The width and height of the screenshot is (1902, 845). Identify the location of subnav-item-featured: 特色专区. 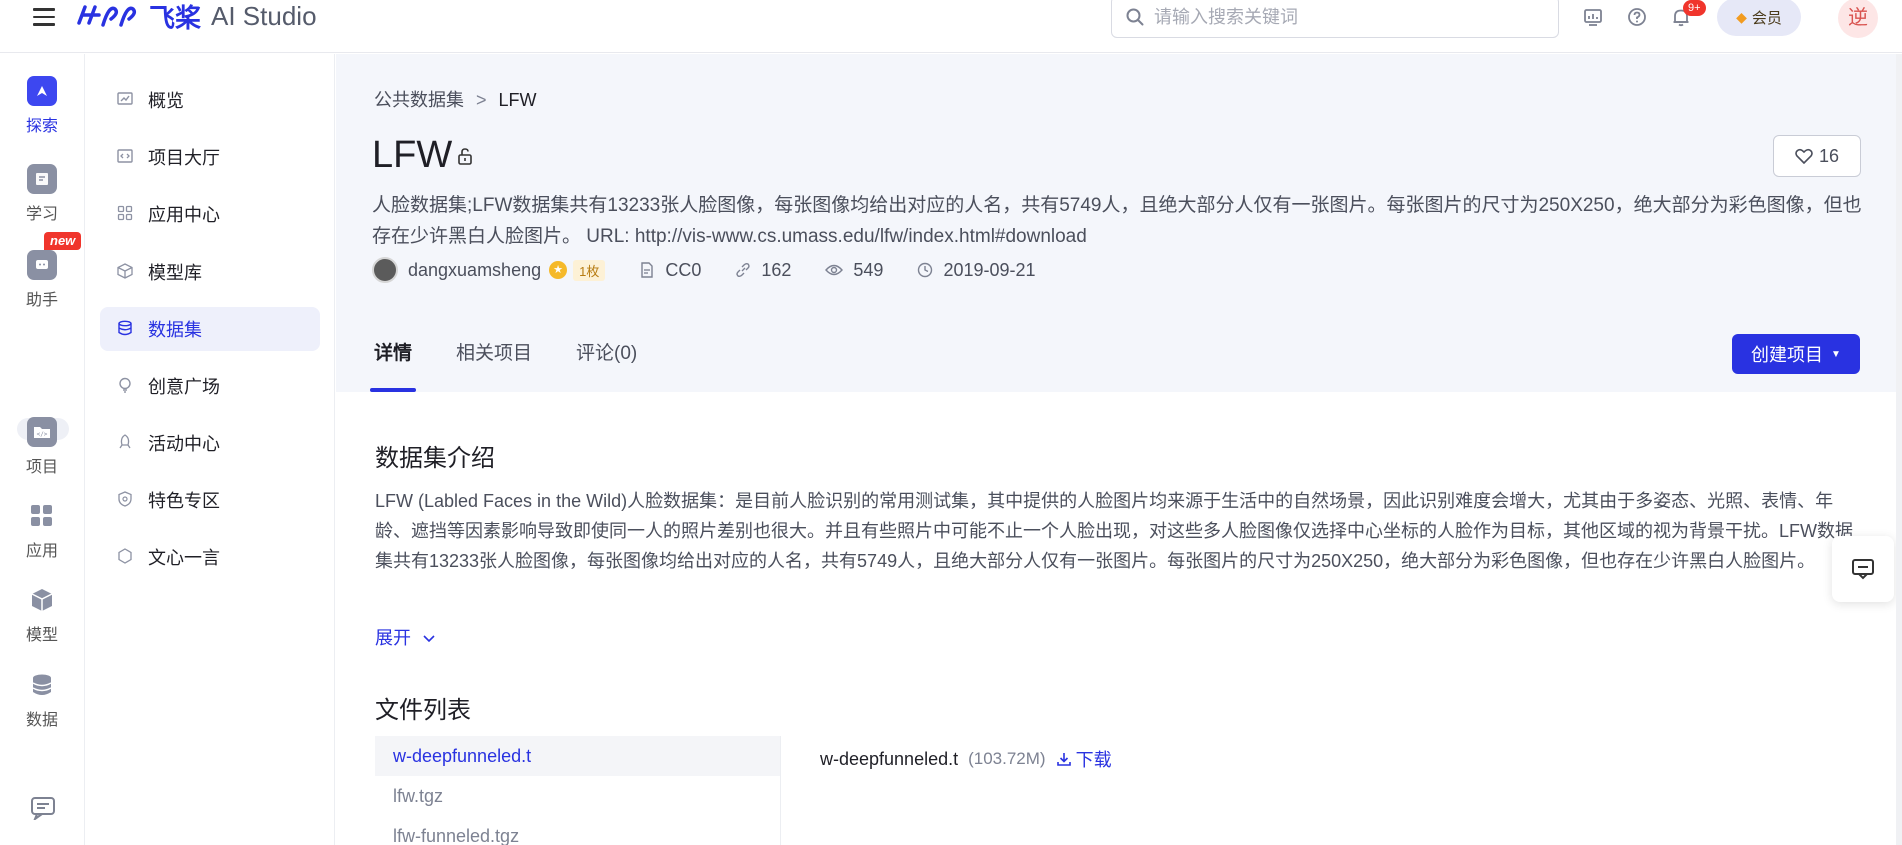
(210, 500).